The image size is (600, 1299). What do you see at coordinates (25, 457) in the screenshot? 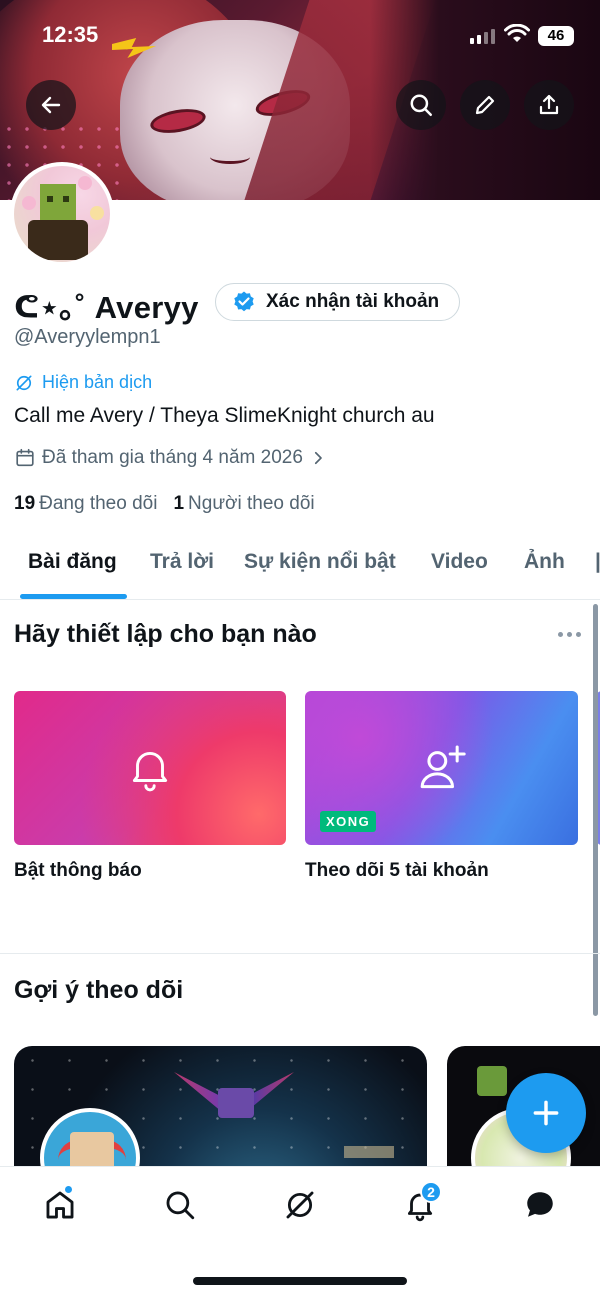
I see `calendar-icon` at bounding box center [25, 457].